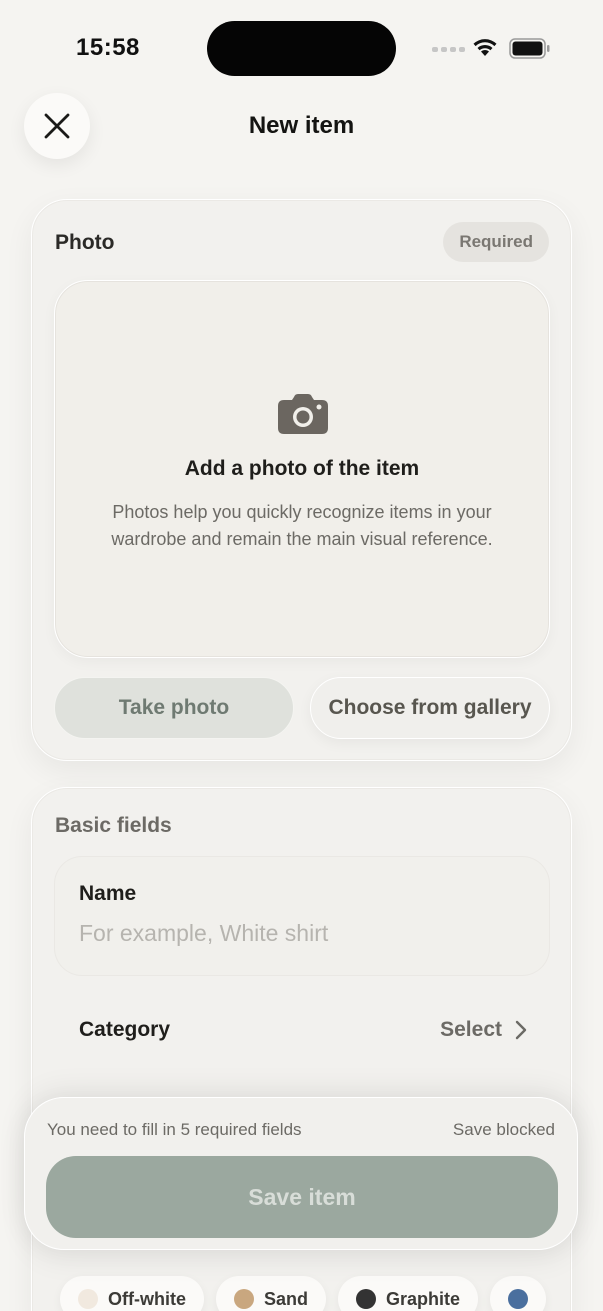 This screenshot has width=603, height=1311. I want to click on category-label: Category, so click(125, 1029).